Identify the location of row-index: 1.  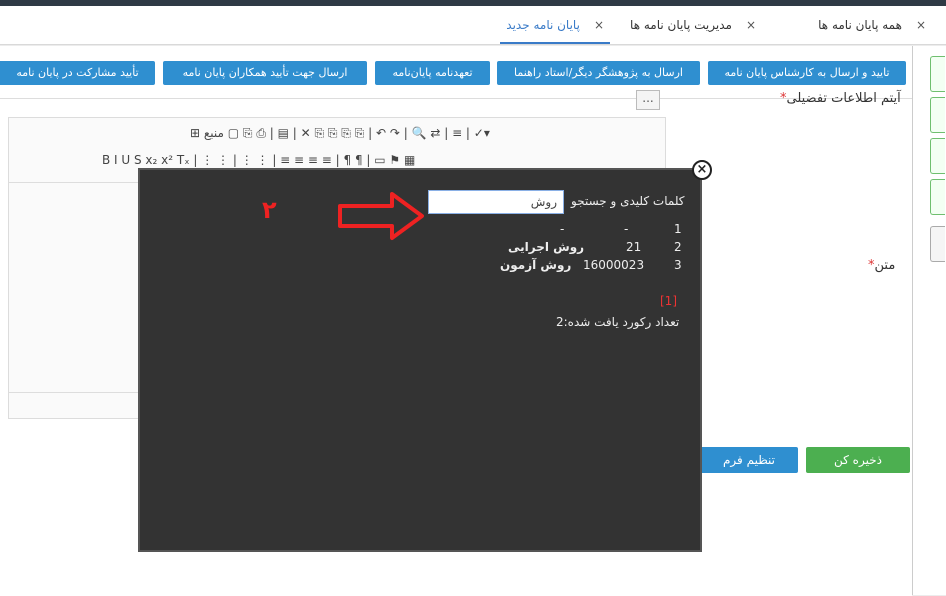
(678, 229).